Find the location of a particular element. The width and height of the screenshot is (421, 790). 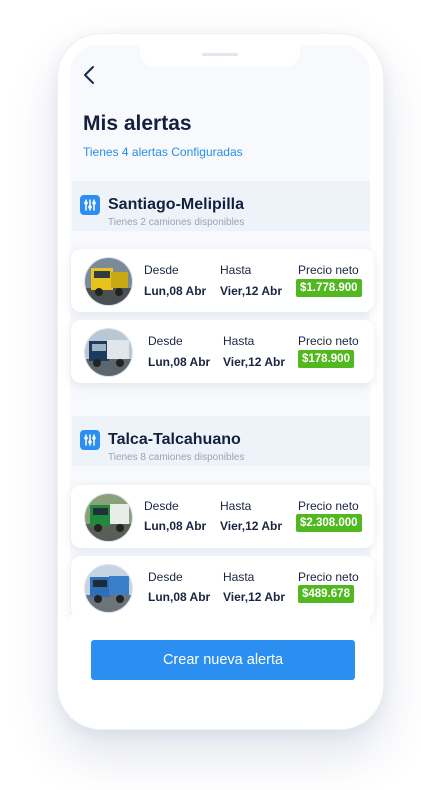

speaker-grill is located at coordinates (220, 54).